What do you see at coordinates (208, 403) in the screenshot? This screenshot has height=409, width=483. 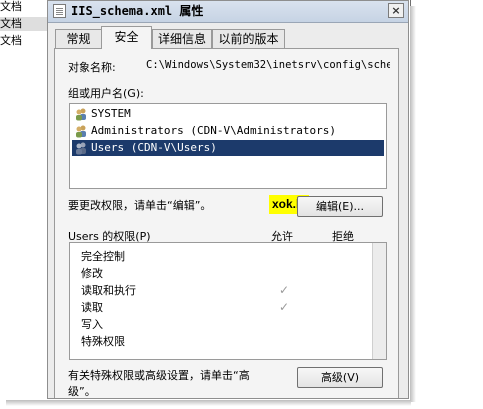 I see `frame-shadow-bottom` at bounding box center [208, 403].